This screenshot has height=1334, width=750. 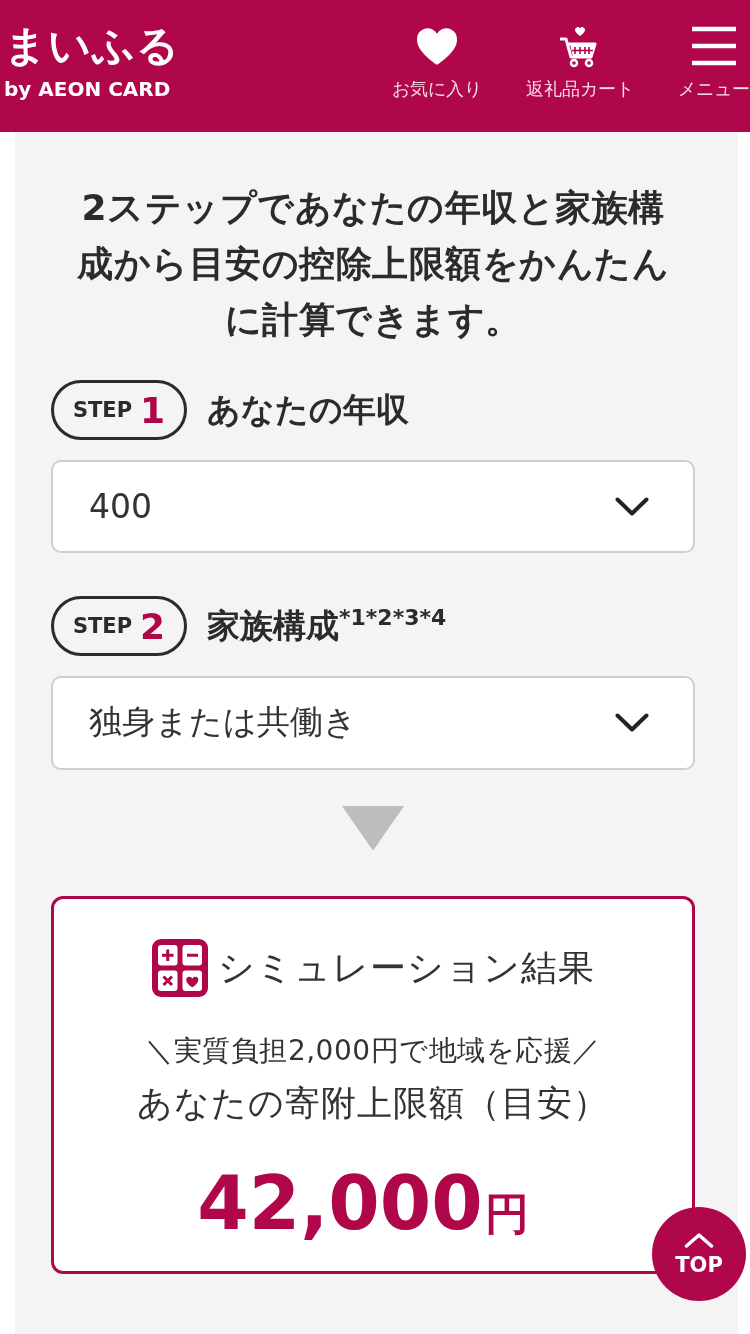 What do you see at coordinates (699, 1240) in the screenshot?
I see `chevron-up-icon` at bounding box center [699, 1240].